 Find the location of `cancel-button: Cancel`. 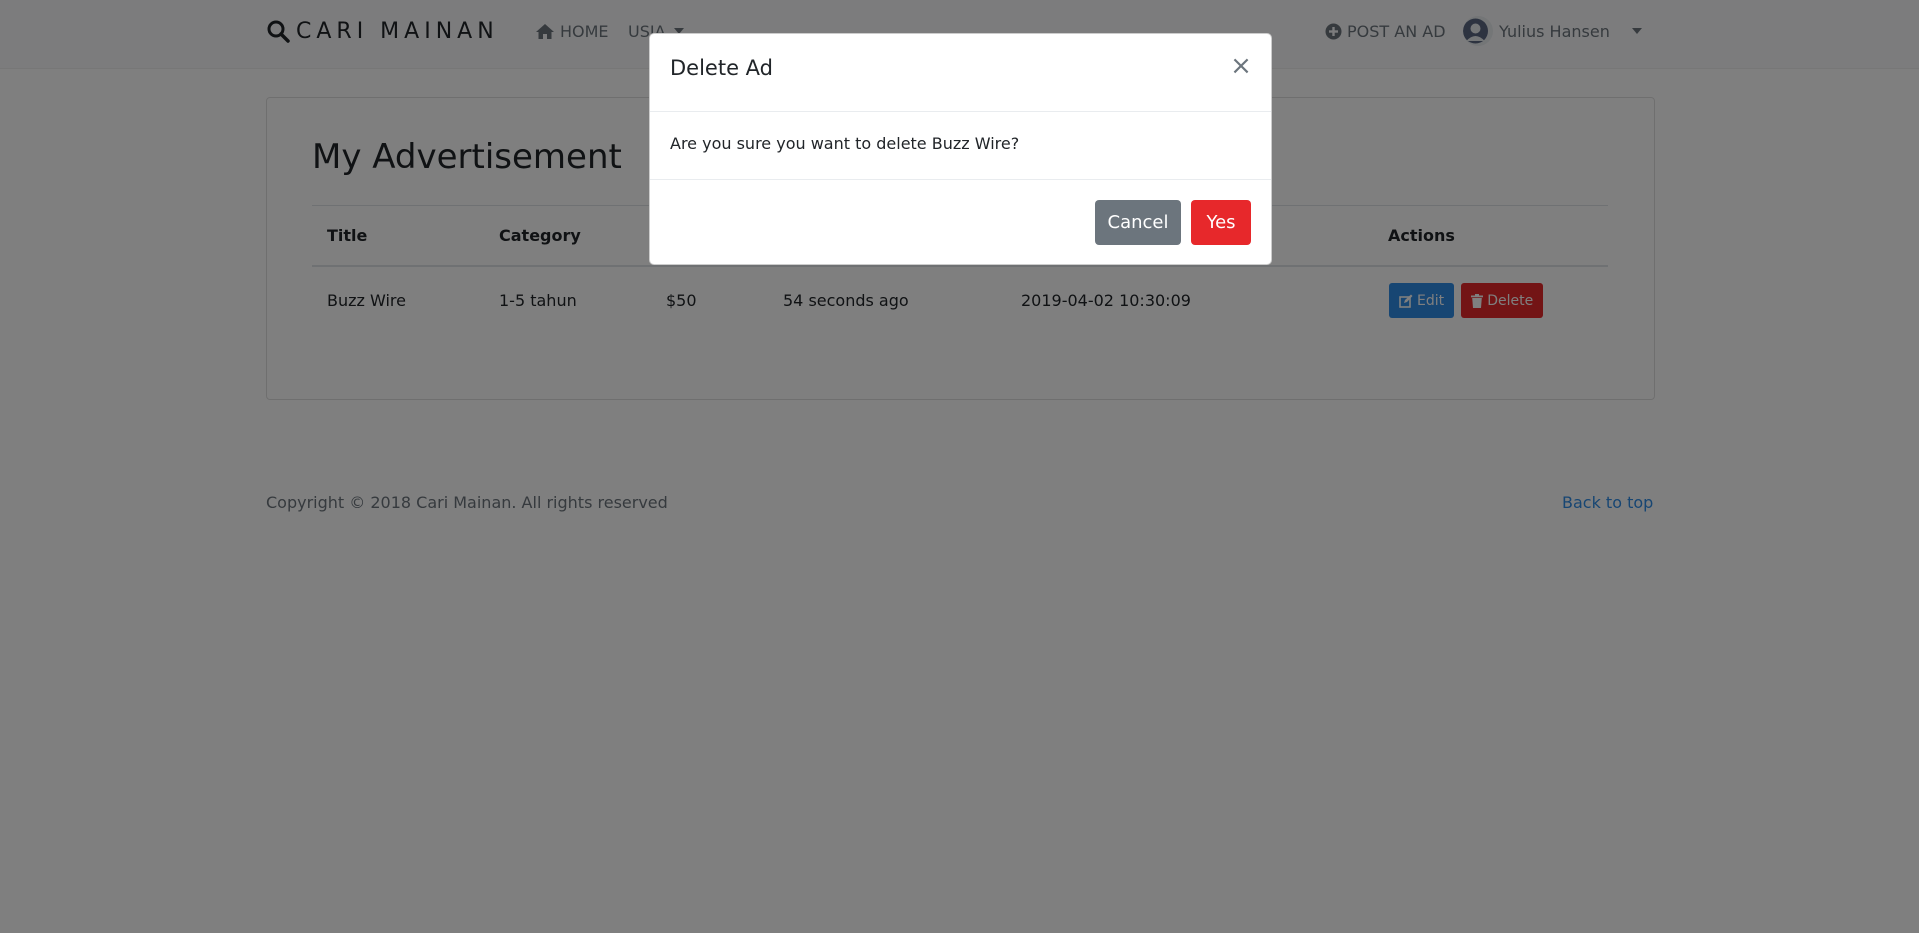

cancel-button: Cancel is located at coordinates (1138, 222).